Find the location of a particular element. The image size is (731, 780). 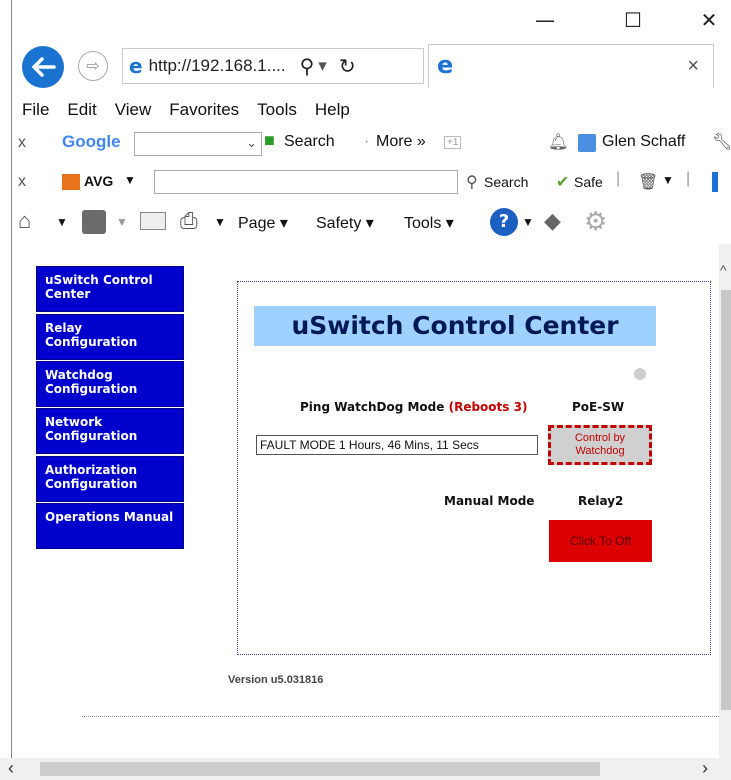

rss-dropdown-icon: ▼ is located at coordinates (122, 222).